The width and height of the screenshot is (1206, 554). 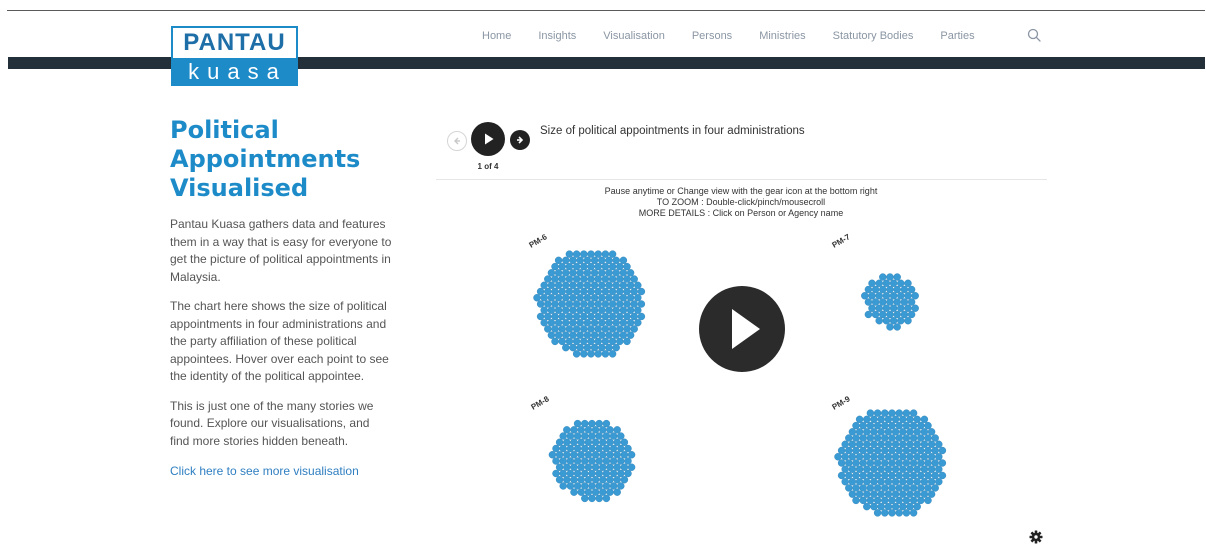 What do you see at coordinates (281, 471) in the screenshot?
I see `more-visualisation-link: Click here to see more visualisation` at bounding box center [281, 471].